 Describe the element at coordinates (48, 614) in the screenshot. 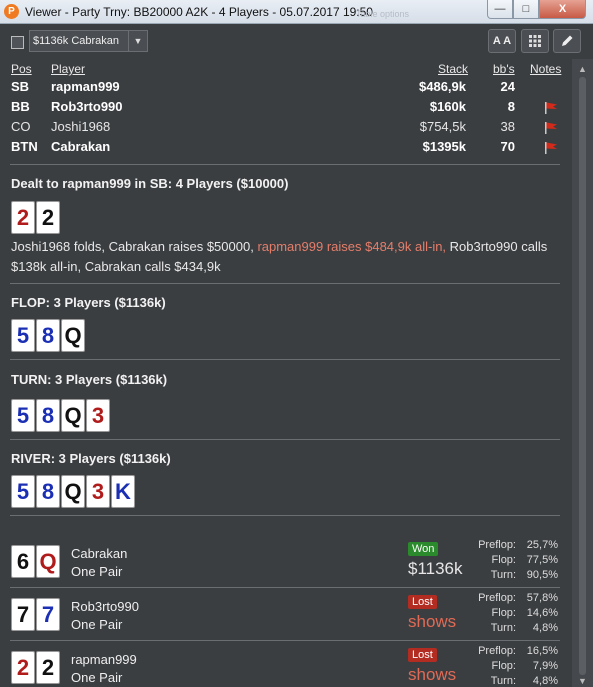

I see `playing-card: 7` at that location.